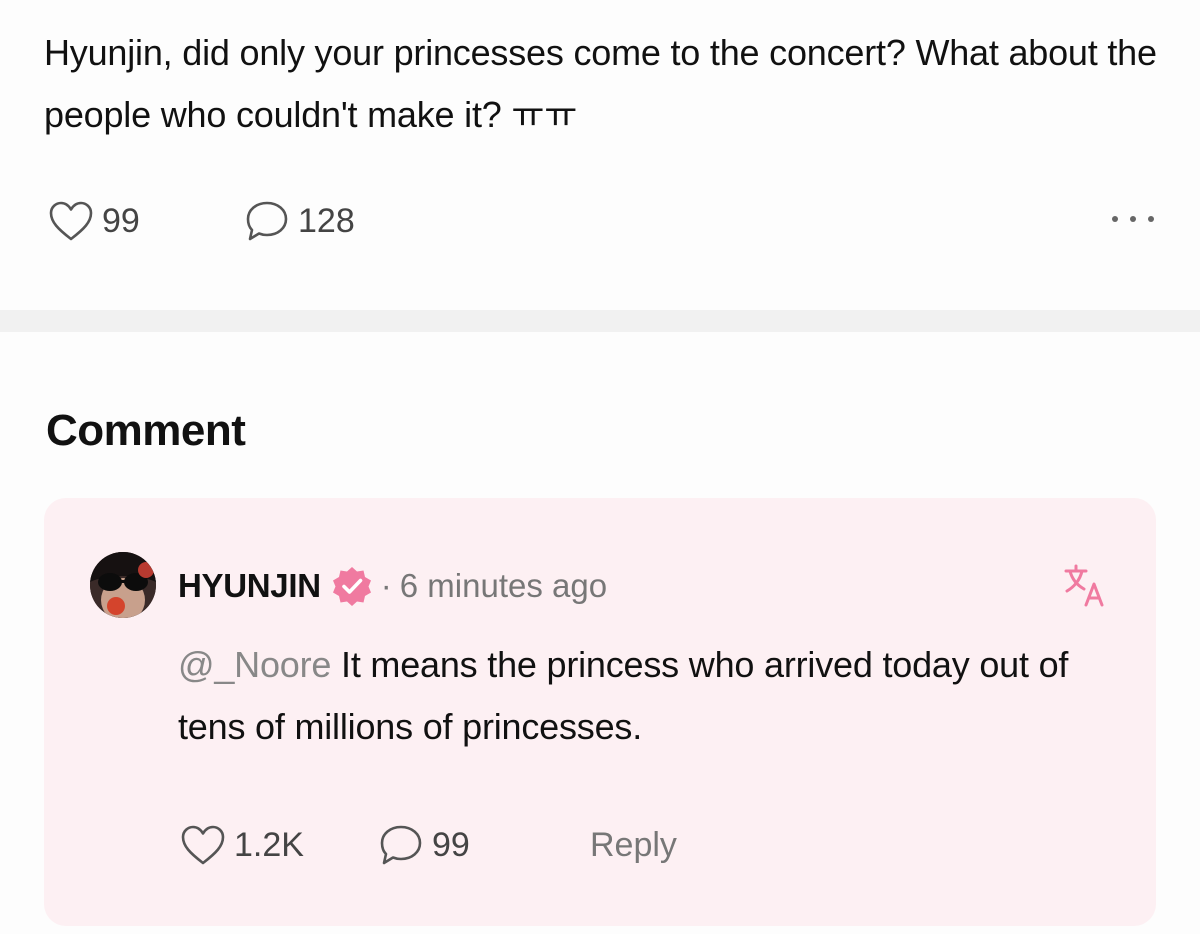  I want to click on translate-icon, so click(1085, 588).